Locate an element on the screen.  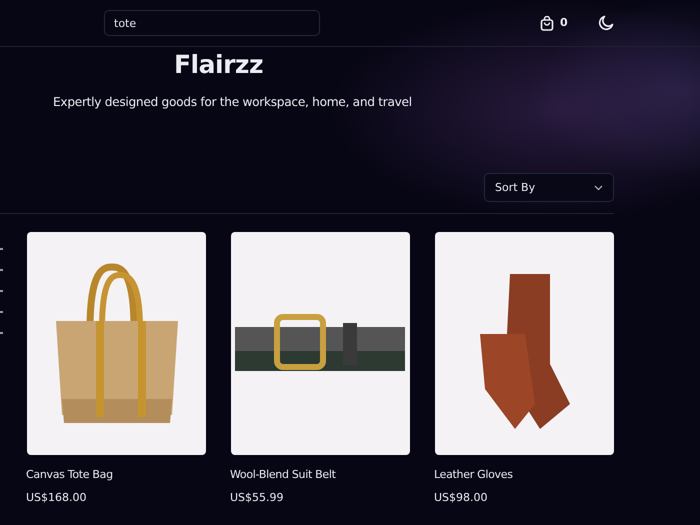
product-price: US$98.00 is located at coordinates (461, 498).